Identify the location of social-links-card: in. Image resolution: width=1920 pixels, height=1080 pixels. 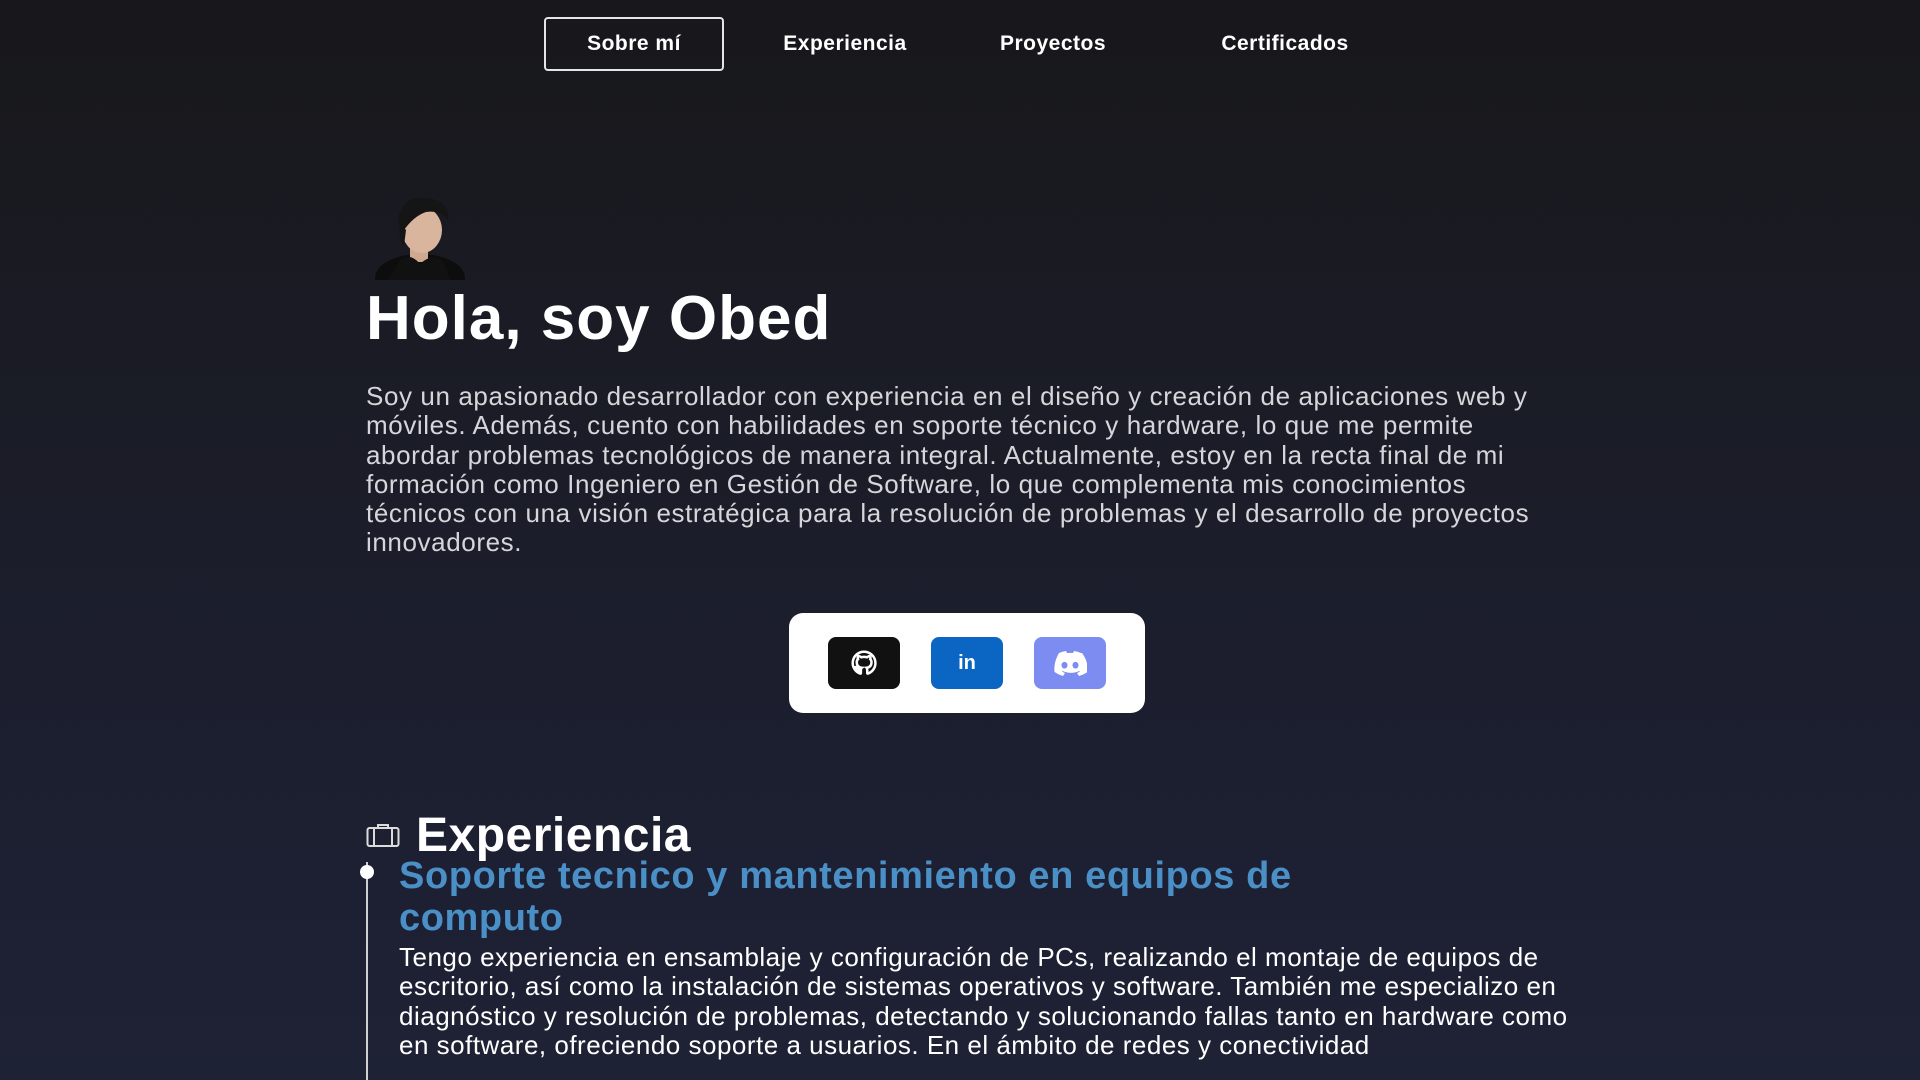
(967, 663).